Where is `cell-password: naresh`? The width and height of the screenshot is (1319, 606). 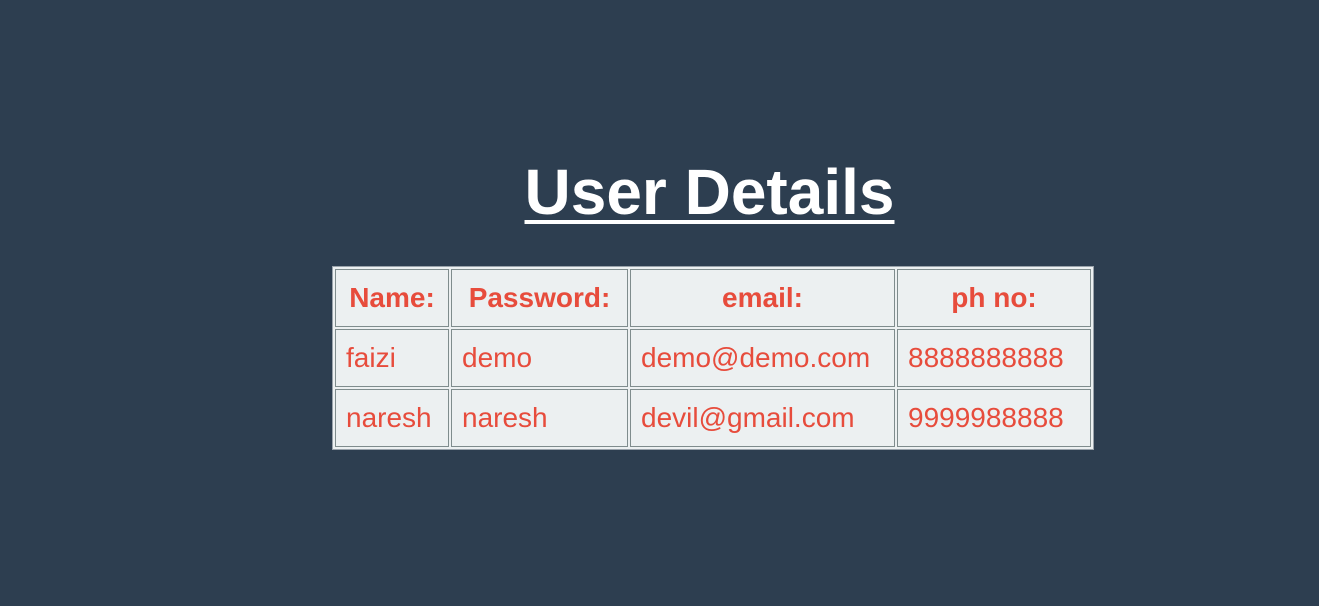
cell-password: naresh is located at coordinates (539, 418).